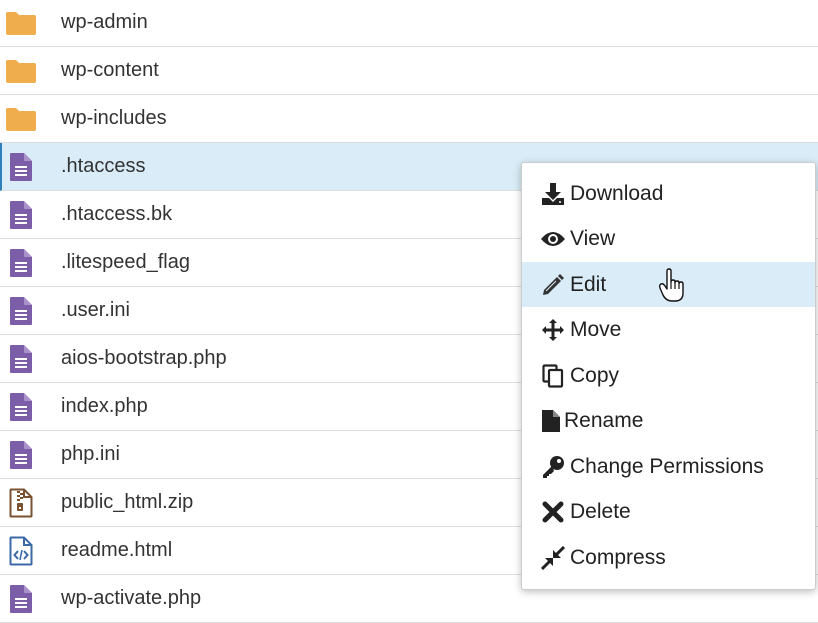 The height and width of the screenshot is (623, 818). I want to click on file-icon, so click(551, 421).